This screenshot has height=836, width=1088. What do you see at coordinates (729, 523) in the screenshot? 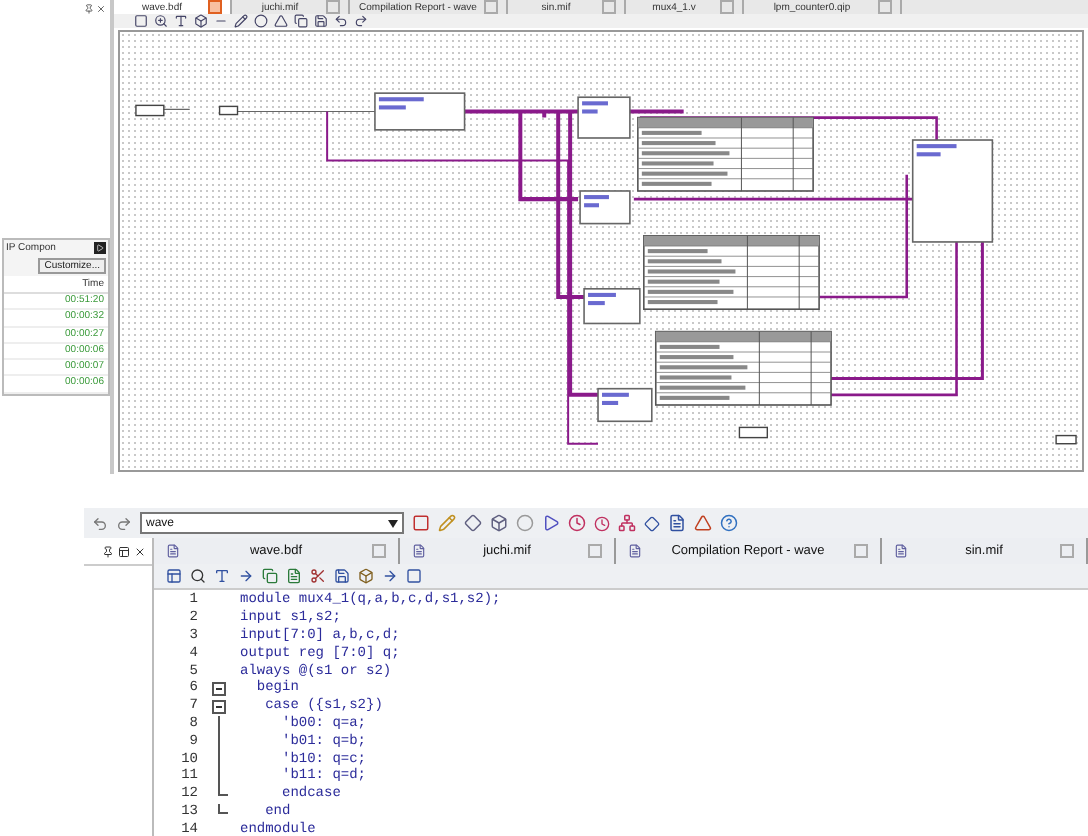
I see `help-icon` at bounding box center [729, 523].